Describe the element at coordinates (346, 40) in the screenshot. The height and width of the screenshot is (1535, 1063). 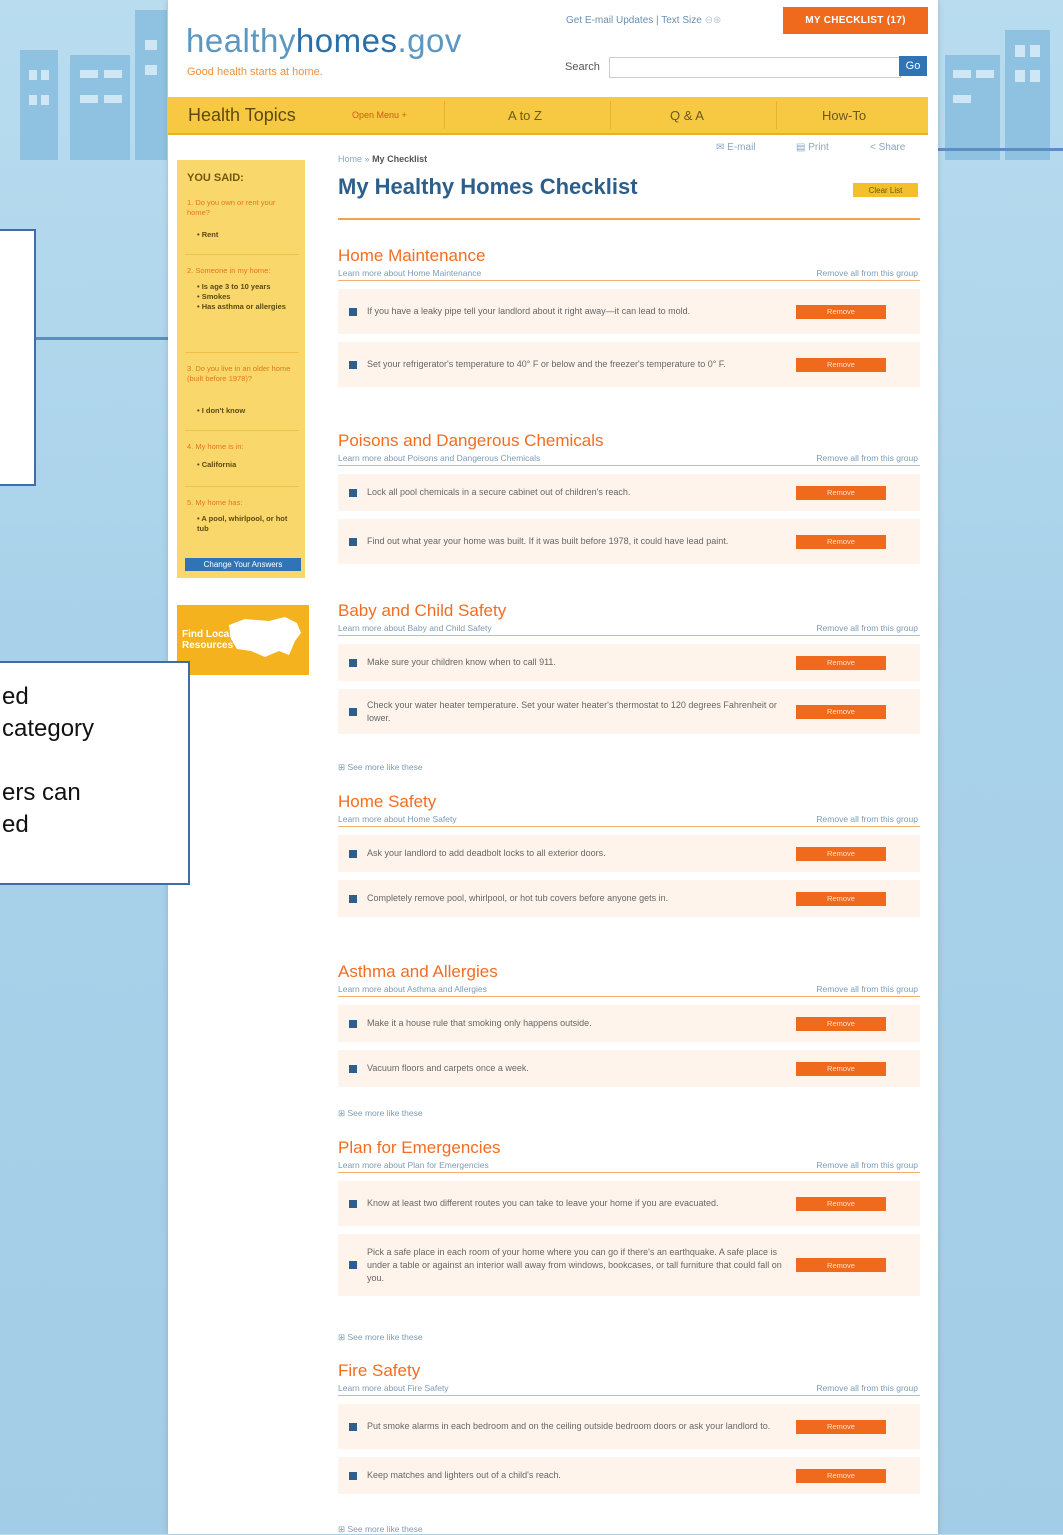
I see `logo-text-bold: homes` at that location.